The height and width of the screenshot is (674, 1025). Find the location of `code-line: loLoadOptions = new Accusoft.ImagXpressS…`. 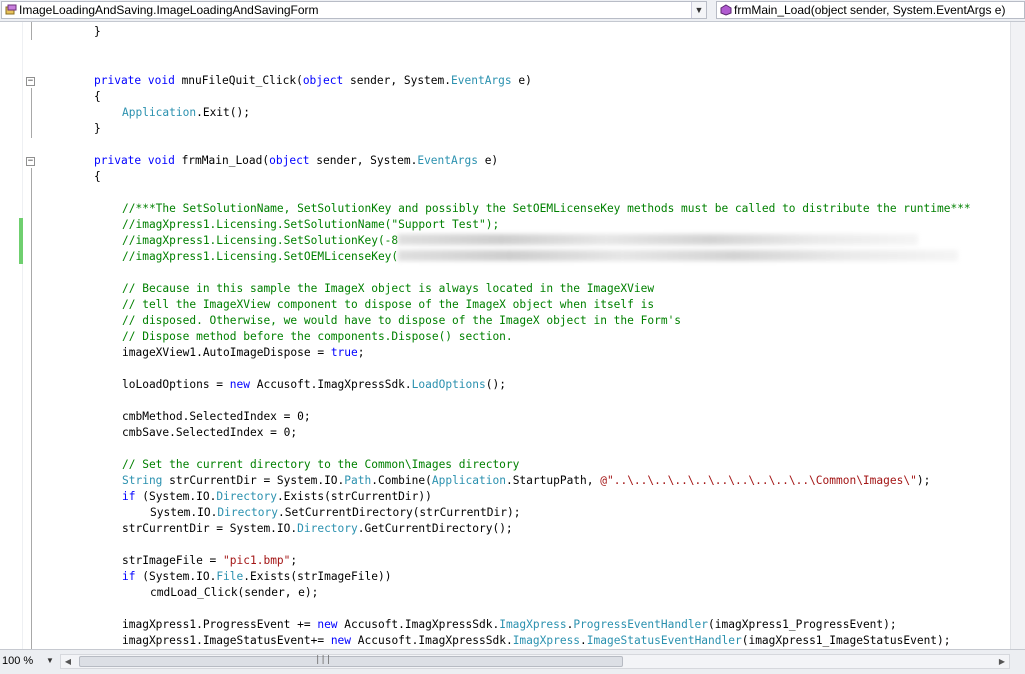

code-line: loLoadOptions = new Accusoft.ImagXpressS… is located at coordinates (314, 384).